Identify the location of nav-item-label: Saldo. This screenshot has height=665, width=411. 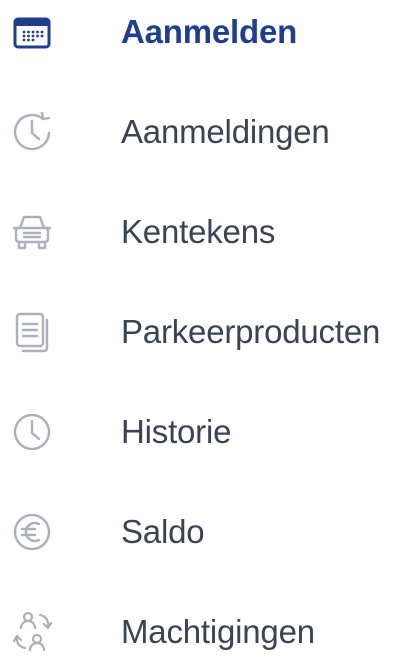
(163, 531).